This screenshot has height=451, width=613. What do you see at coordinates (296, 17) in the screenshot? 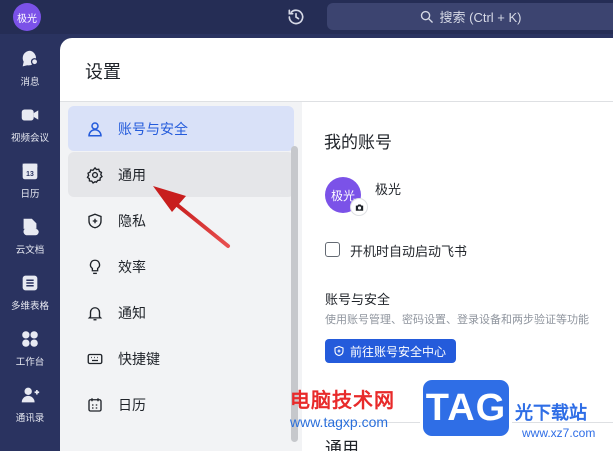
I see `history-icon` at bounding box center [296, 17].